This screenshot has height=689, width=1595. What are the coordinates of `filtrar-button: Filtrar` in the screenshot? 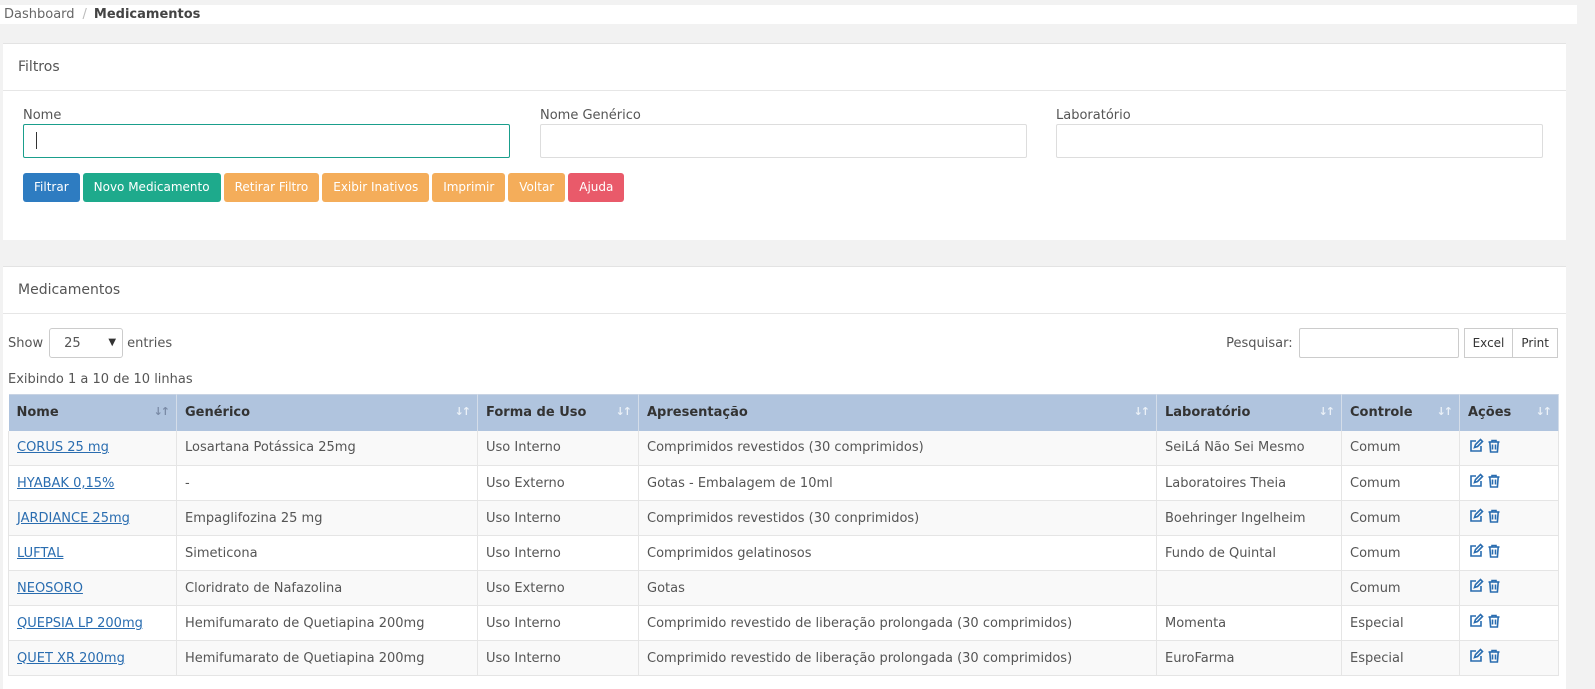 It's located at (51, 187).